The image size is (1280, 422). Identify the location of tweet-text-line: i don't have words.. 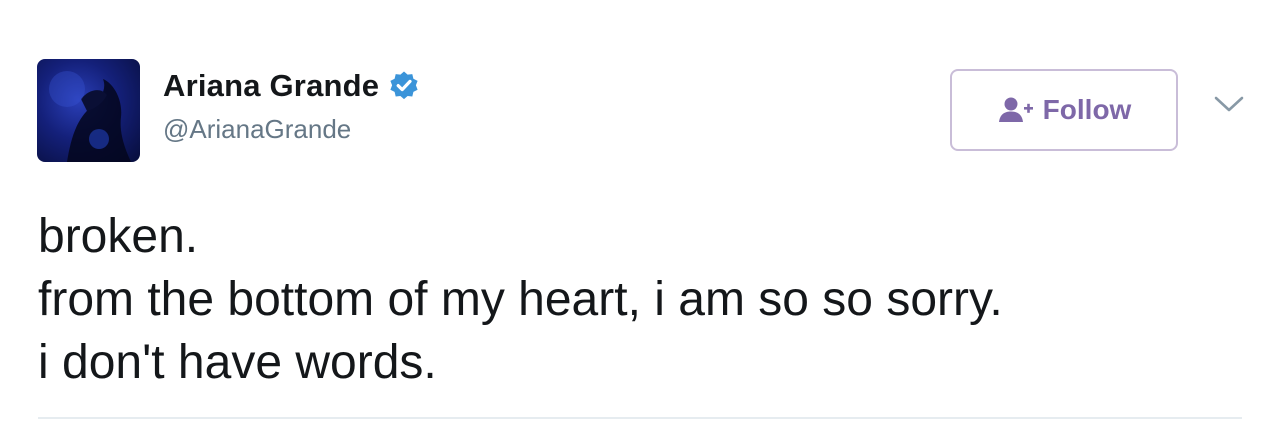
(237, 362).